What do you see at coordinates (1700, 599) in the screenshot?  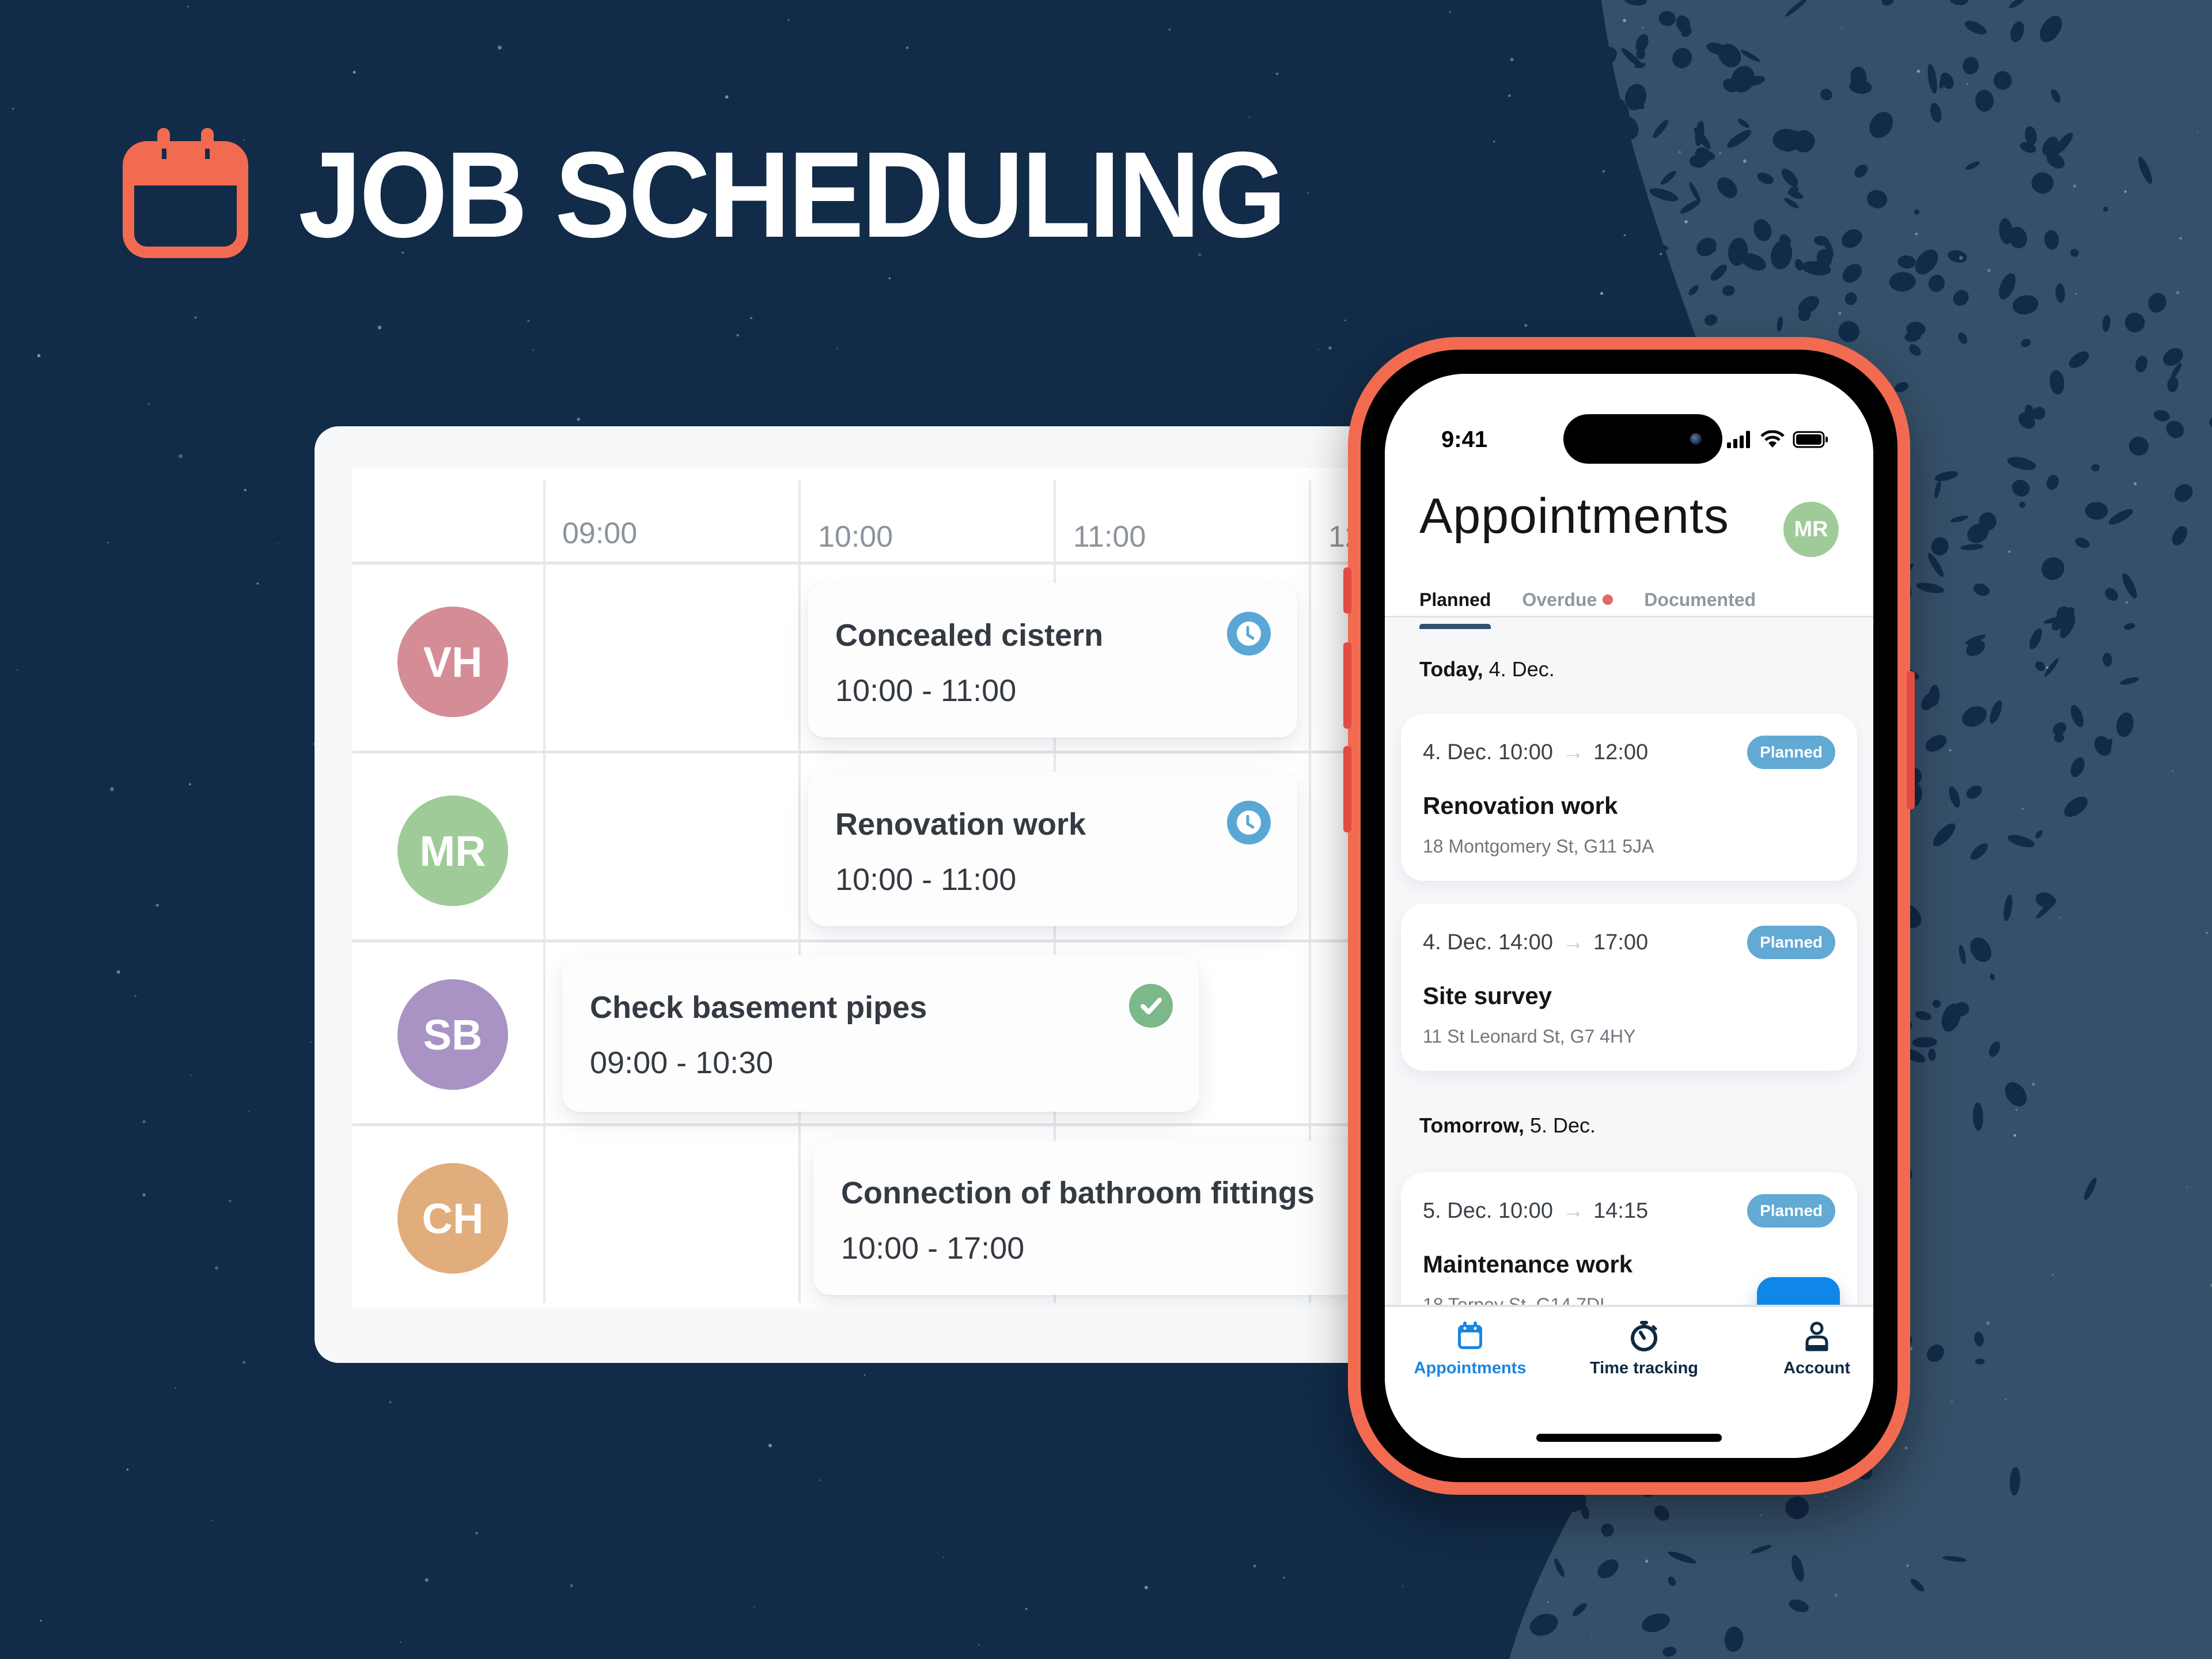 I see `tab-label: Documented` at bounding box center [1700, 599].